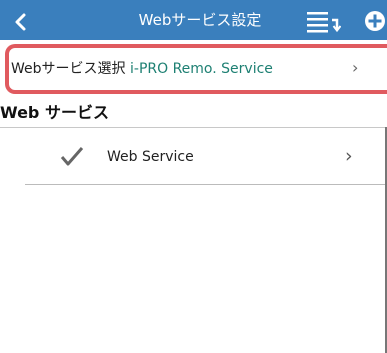 Image resolution: width=387 pixels, height=353 pixels. What do you see at coordinates (200, 20) in the screenshot?
I see `page-title: Webサービス設定` at bounding box center [200, 20].